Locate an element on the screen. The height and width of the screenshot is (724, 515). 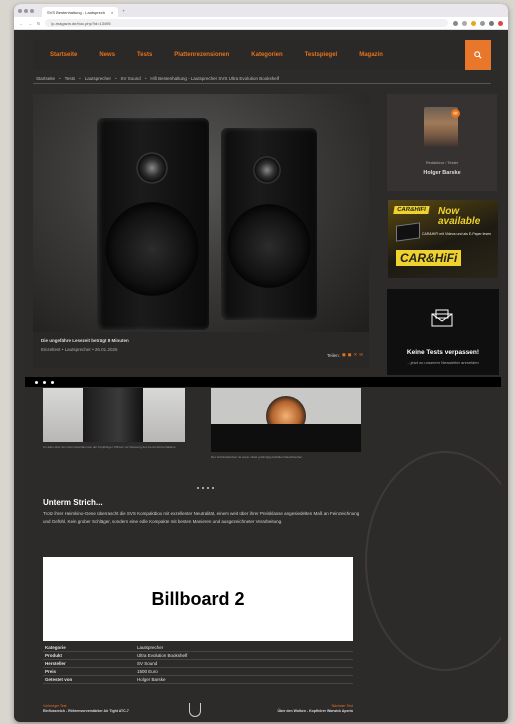
table-row: Hersteller SV Sound is located at coordinates (198, 664).